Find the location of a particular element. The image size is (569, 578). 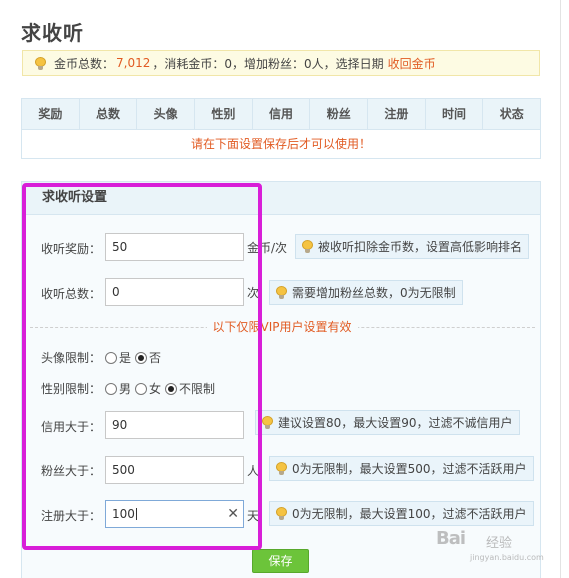

col-credit: 信用 is located at coordinates (282, 114).